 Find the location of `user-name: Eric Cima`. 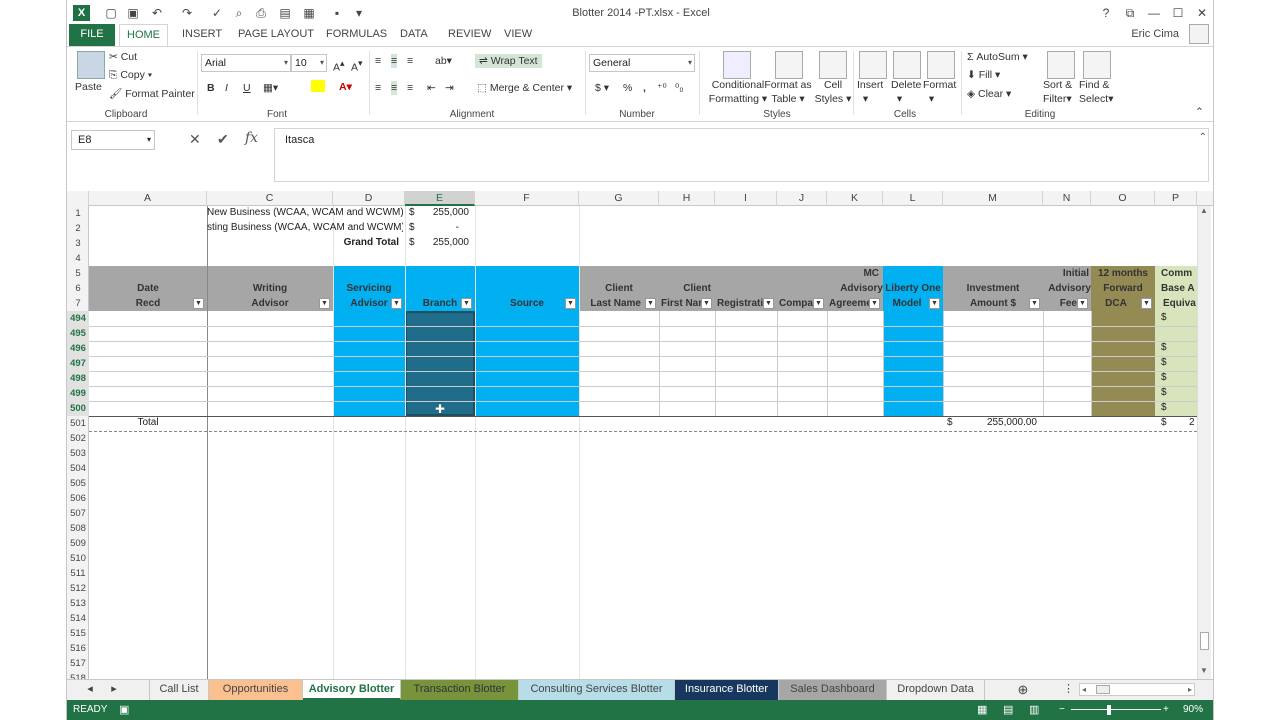

user-name: Eric Cima is located at coordinates (1155, 34).